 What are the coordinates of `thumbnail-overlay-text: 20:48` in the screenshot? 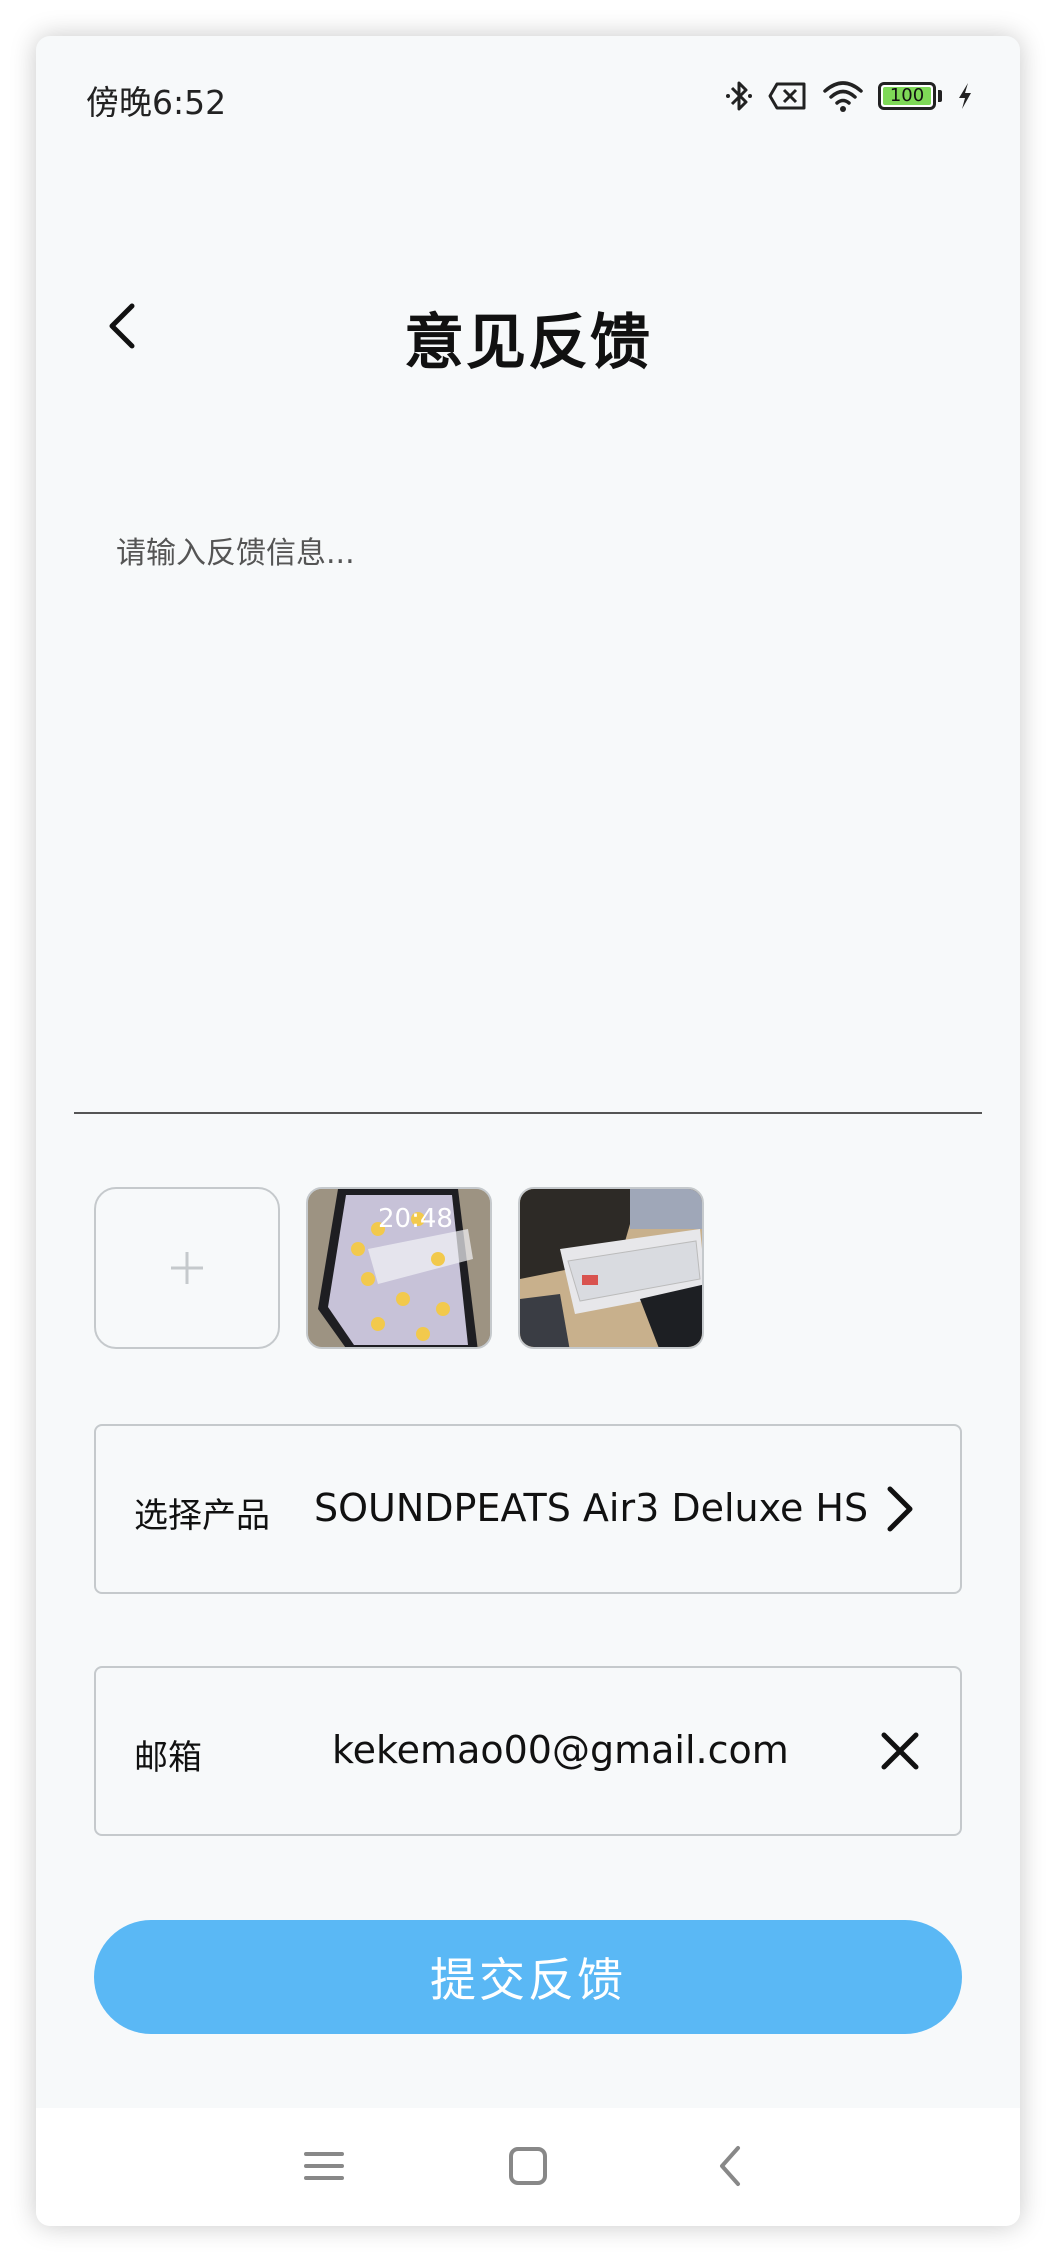 It's located at (415, 1219).